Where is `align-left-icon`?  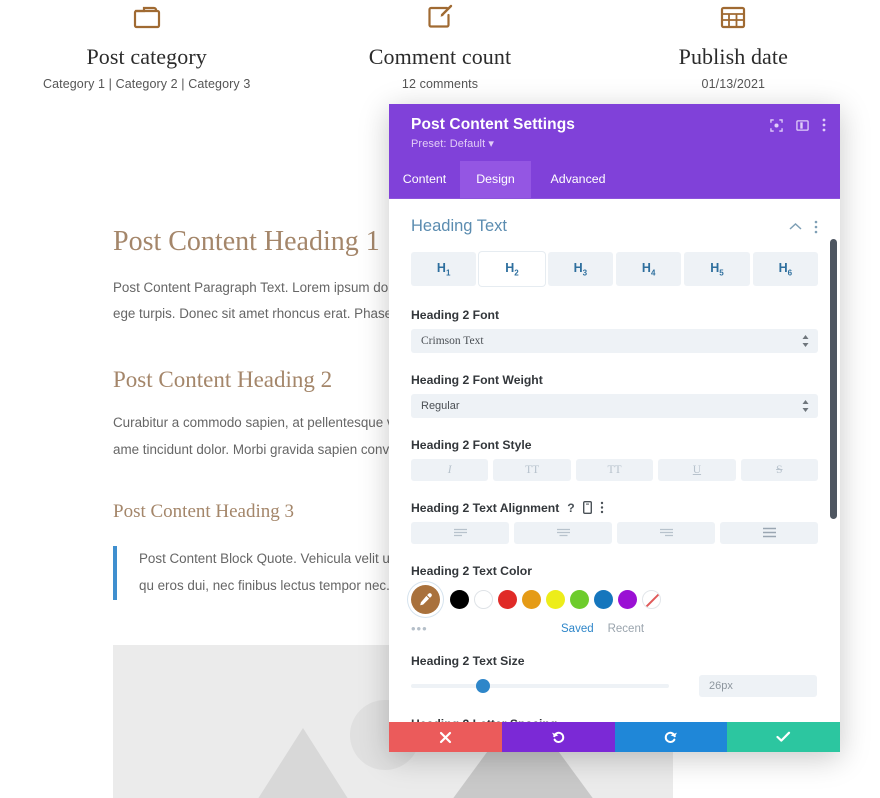
align-left-icon is located at coordinates (460, 532).